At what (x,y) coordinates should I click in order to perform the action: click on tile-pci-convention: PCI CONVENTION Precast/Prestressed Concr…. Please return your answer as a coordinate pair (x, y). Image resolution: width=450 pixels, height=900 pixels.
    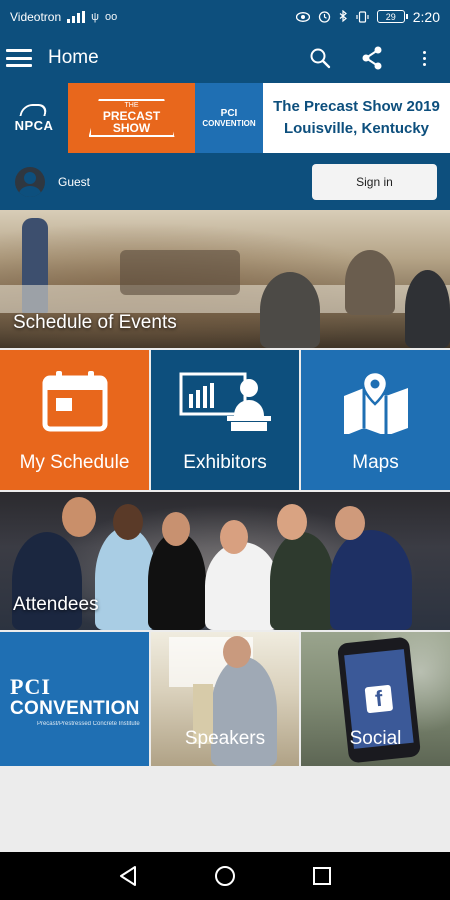
    Looking at the image, I should click on (74, 699).